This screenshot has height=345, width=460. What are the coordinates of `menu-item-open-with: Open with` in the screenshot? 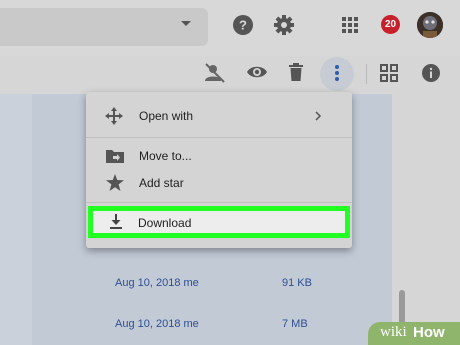 It's located at (219, 116).